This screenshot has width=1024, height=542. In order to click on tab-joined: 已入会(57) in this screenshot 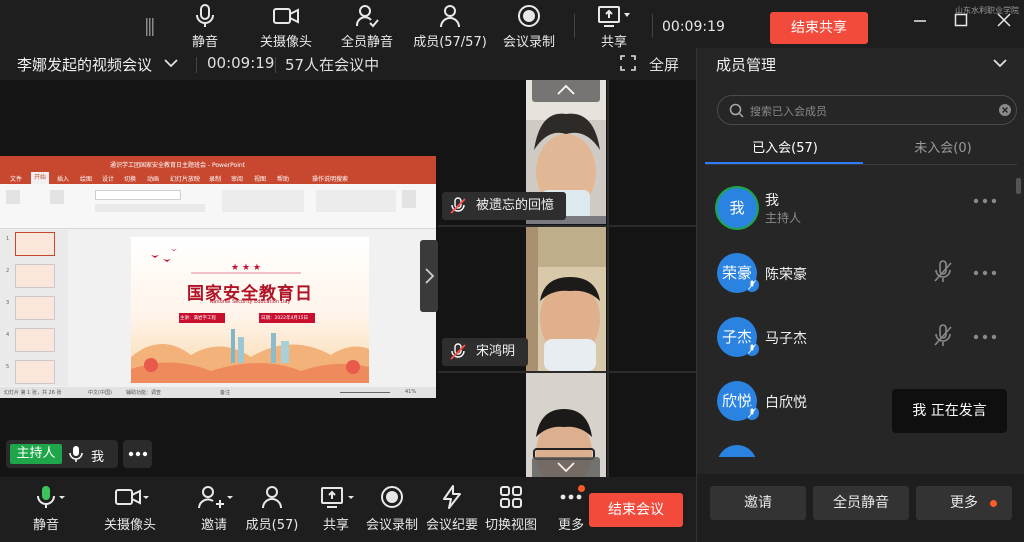, I will do `click(785, 146)`.